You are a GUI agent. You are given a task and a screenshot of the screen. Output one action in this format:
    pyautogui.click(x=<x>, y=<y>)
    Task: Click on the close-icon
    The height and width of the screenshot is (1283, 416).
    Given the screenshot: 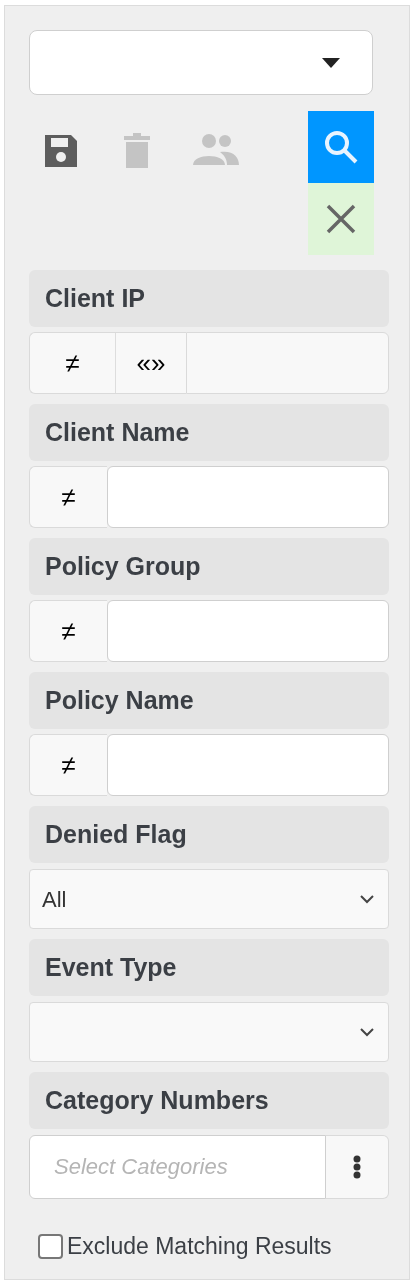 What is the action you would take?
    pyautogui.click(x=341, y=219)
    